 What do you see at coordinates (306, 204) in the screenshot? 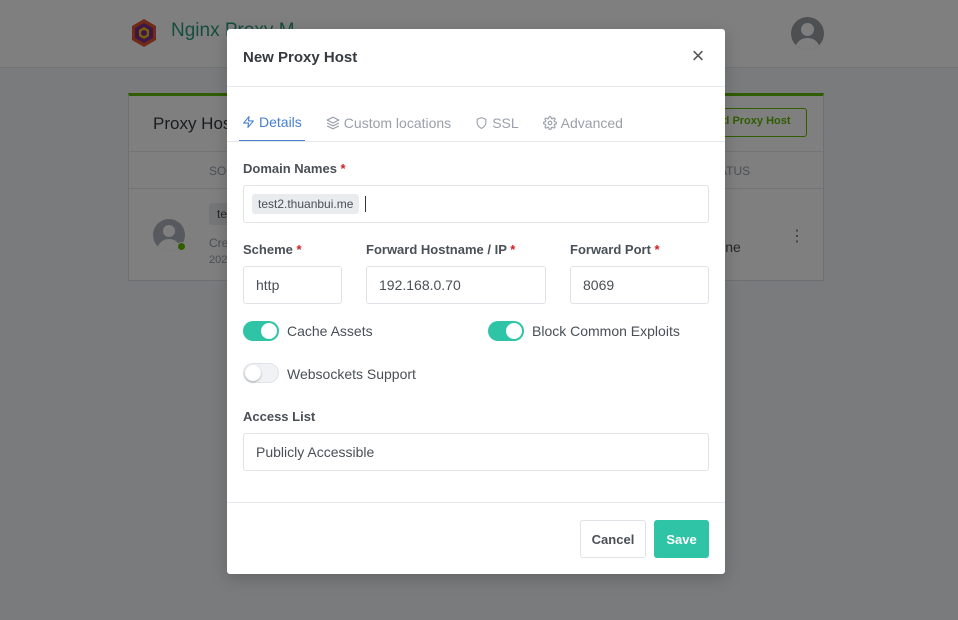
I see `domain-chip: test2.thuanbui.me` at bounding box center [306, 204].